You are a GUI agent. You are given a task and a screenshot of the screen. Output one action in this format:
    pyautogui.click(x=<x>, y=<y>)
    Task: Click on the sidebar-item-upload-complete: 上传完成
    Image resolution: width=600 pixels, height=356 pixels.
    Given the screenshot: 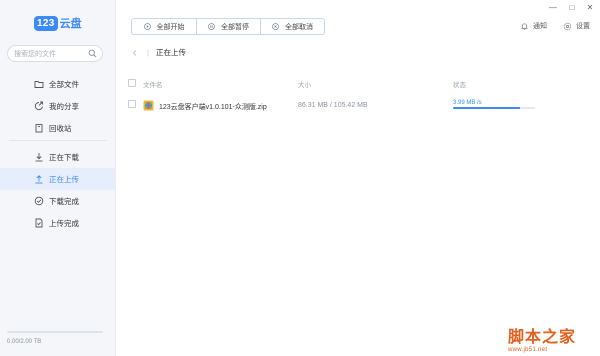 What is the action you would take?
    pyautogui.click(x=58, y=223)
    